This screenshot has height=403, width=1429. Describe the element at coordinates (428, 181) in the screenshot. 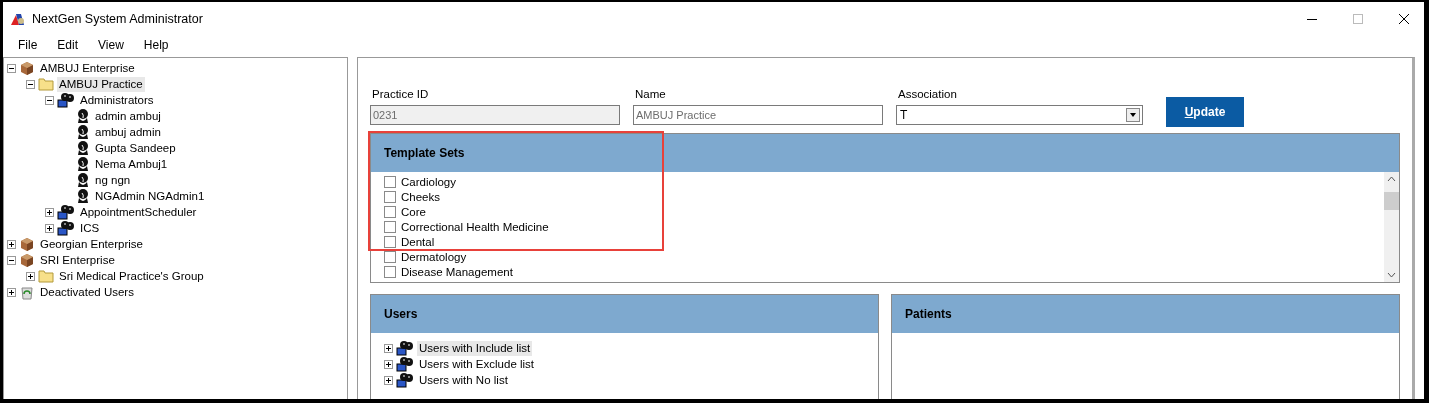

I see `checkbox-label: Cardiology` at that location.